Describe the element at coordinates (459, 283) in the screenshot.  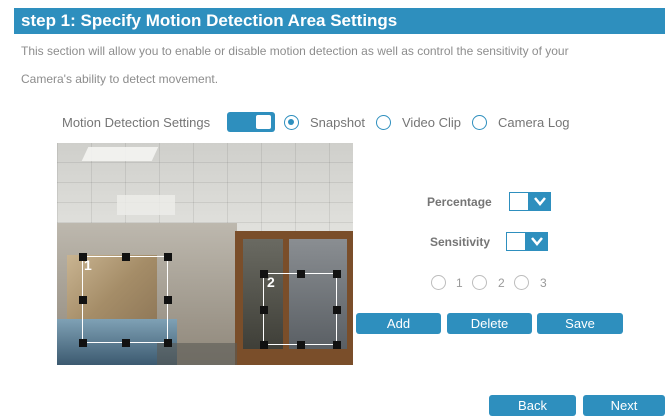
I see `zone-radio-1-label: 1` at that location.